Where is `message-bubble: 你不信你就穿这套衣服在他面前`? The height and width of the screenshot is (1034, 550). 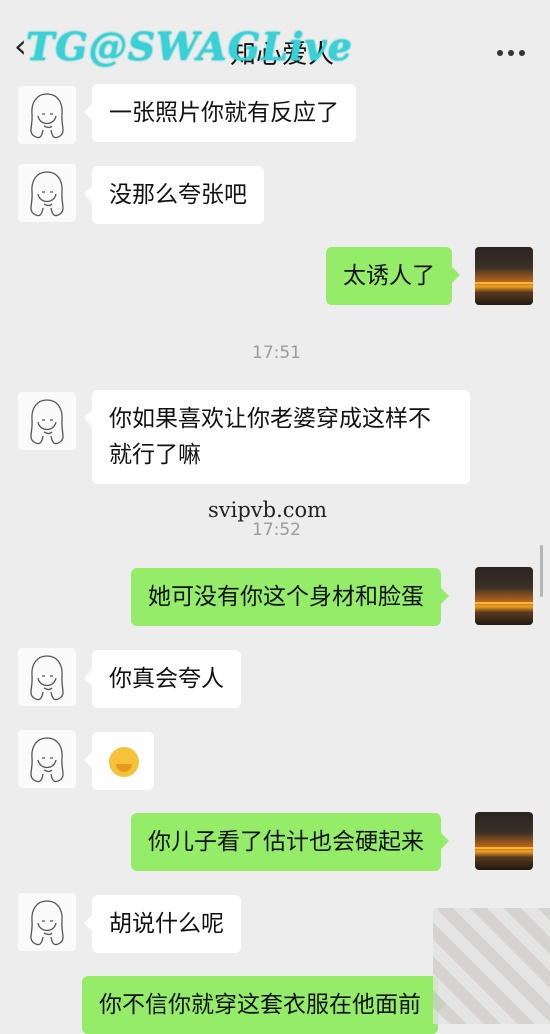
message-bubble: 你不信你就穿这套衣服在他面前 is located at coordinates (264, 1005).